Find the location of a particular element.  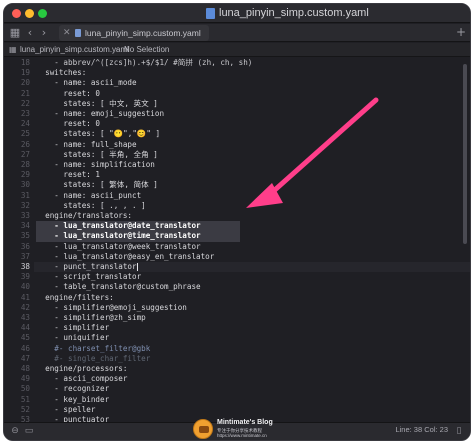

code-line: 20 - name: ascii_mode is located at coordinates (237, 83).